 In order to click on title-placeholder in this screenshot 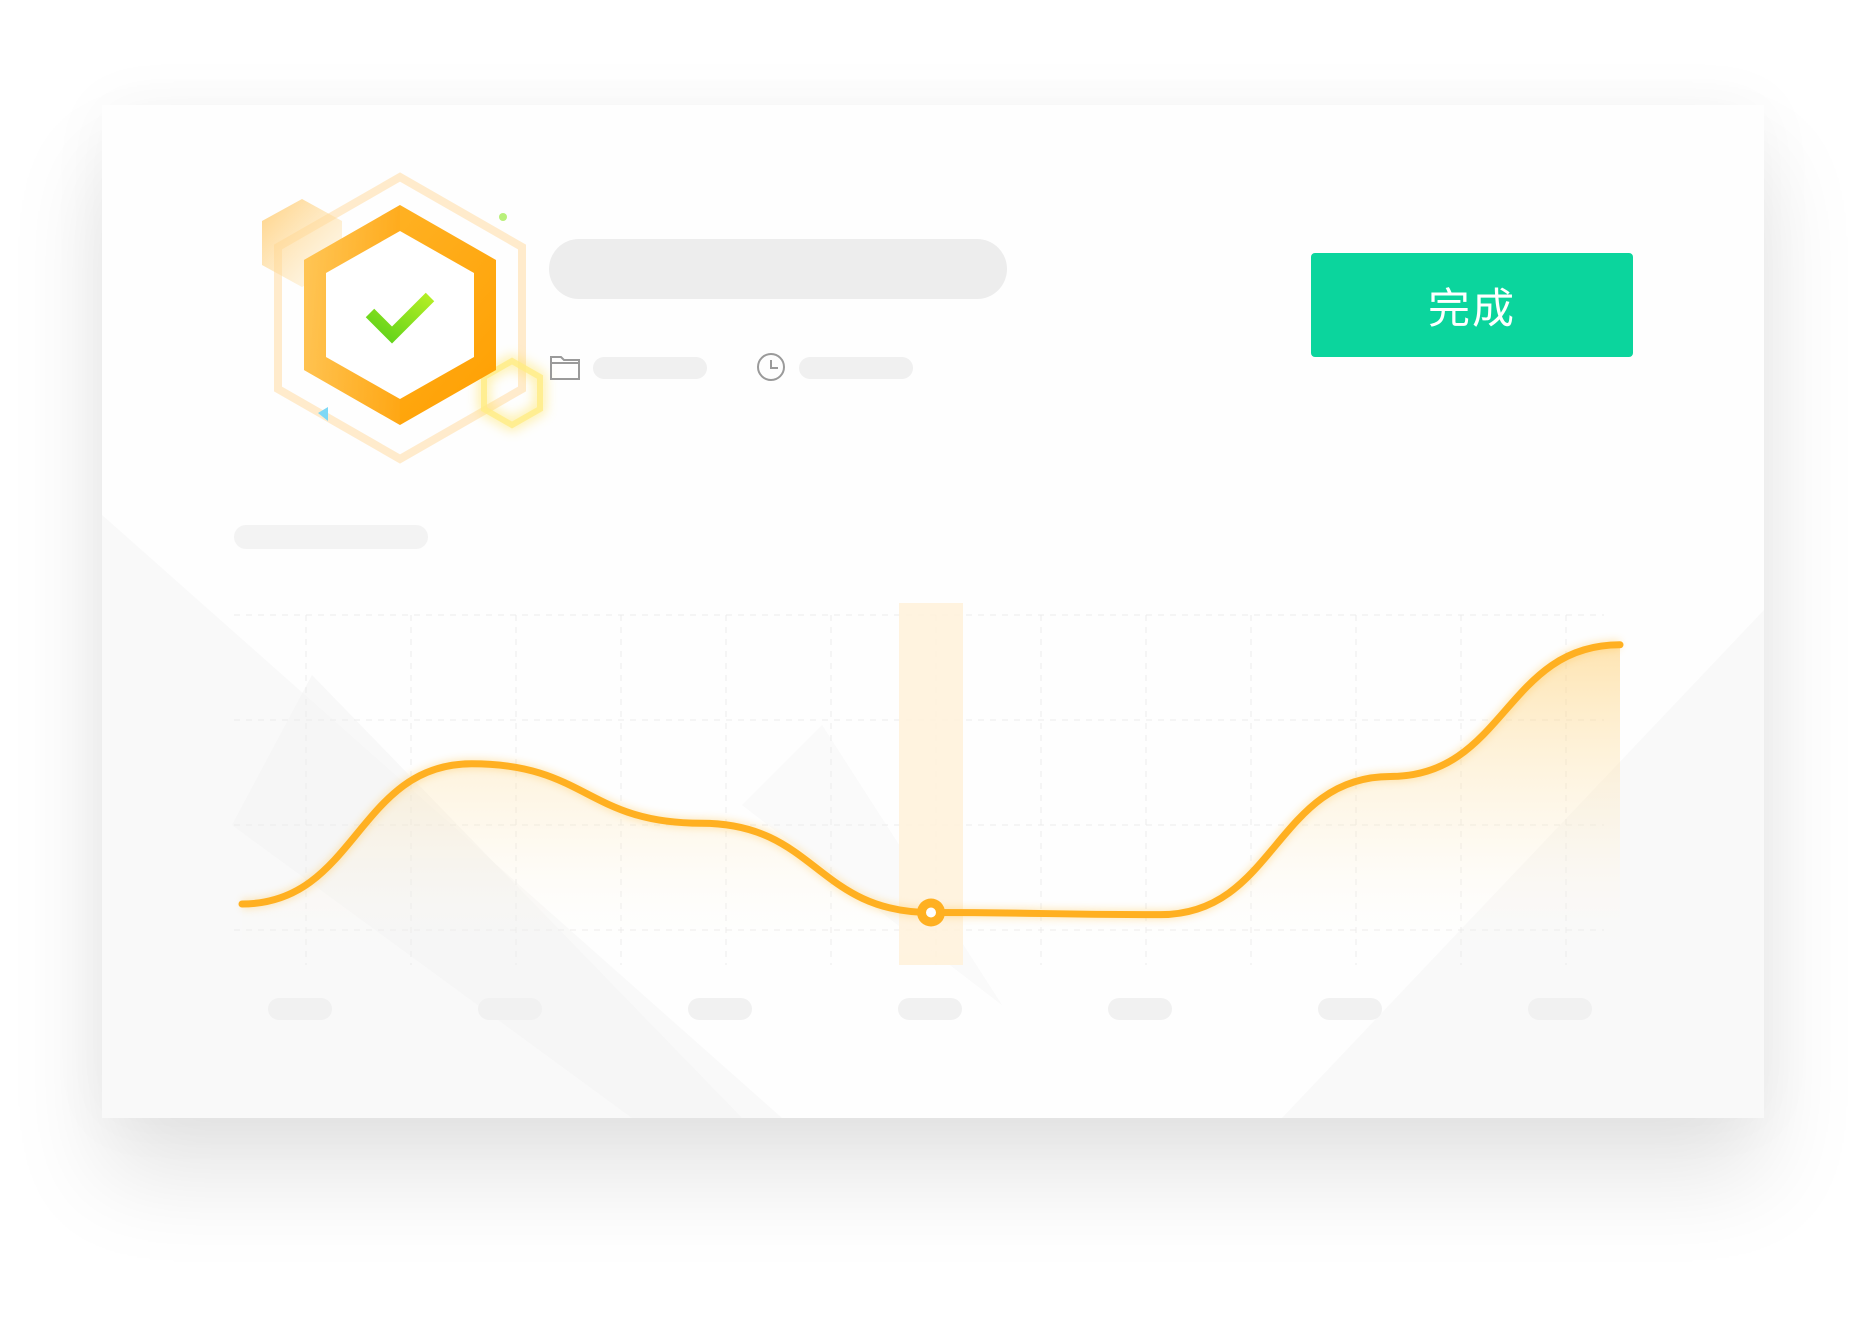, I will do `click(778, 269)`.